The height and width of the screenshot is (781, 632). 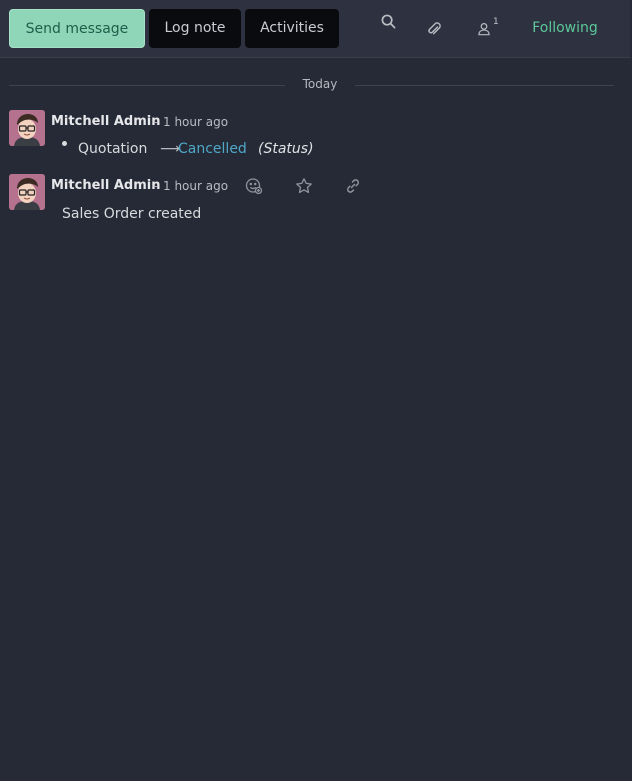 What do you see at coordinates (286, 149) in the screenshot?
I see `tracking-field-name: (Status)` at bounding box center [286, 149].